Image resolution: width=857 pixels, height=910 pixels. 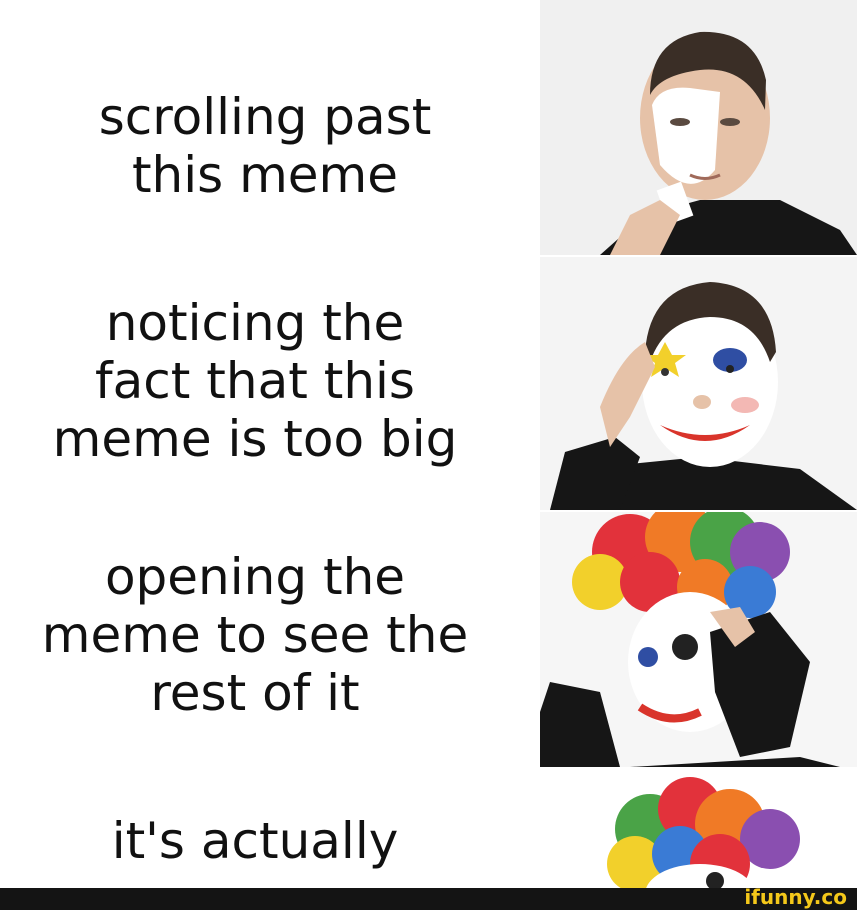 What do you see at coordinates (428, 897) in the screenshot?
I see `watermark-bar: ifunny.co` at bounding box center [428, 897].